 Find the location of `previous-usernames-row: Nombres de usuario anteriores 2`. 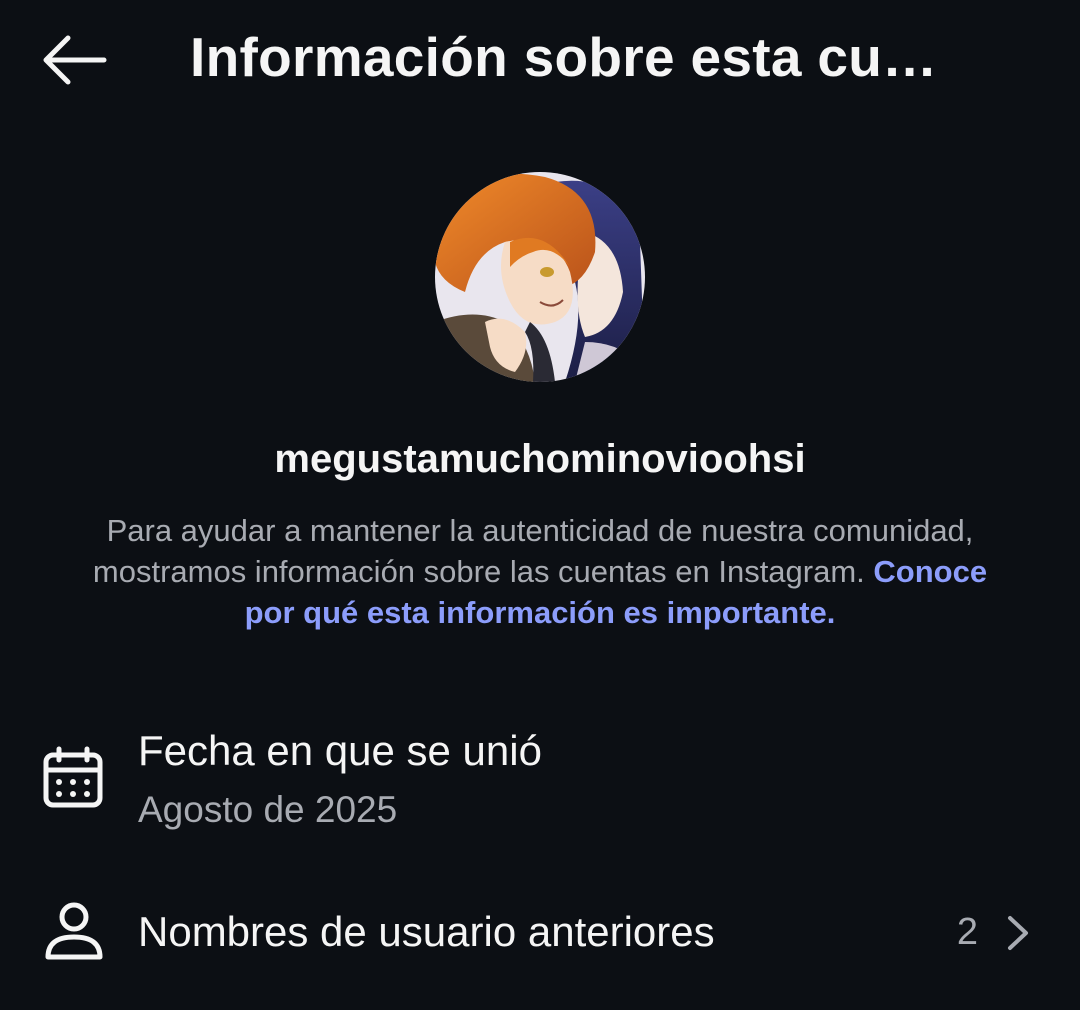

previous-usernames-row: Nombres de usuario anteriores 2 is located at coordinates (540, 935).